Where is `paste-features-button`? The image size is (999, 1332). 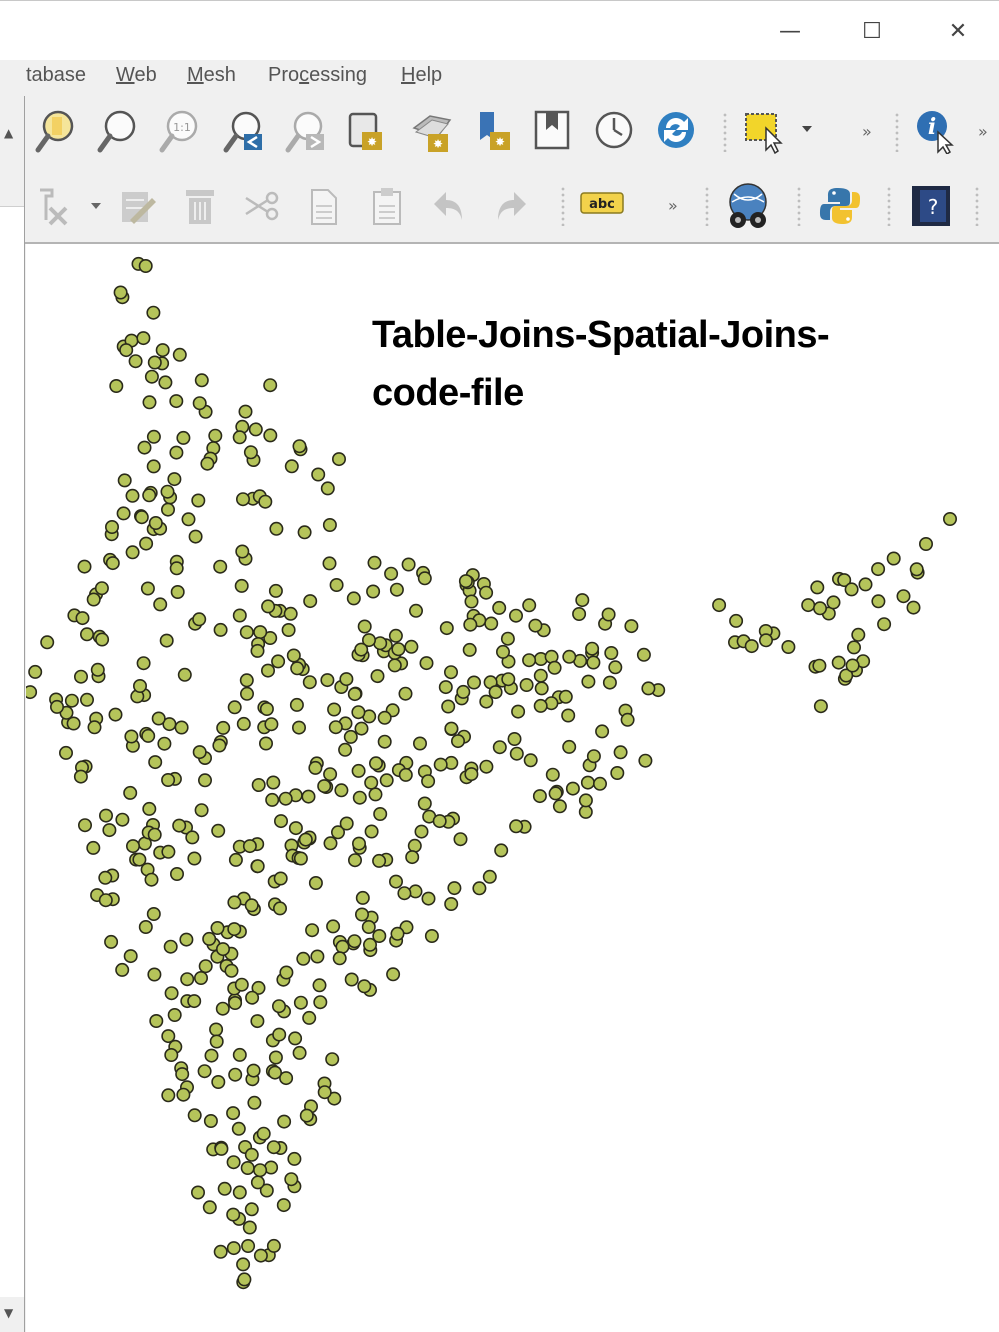
paste-features-button is located at coordinates (388, 206).